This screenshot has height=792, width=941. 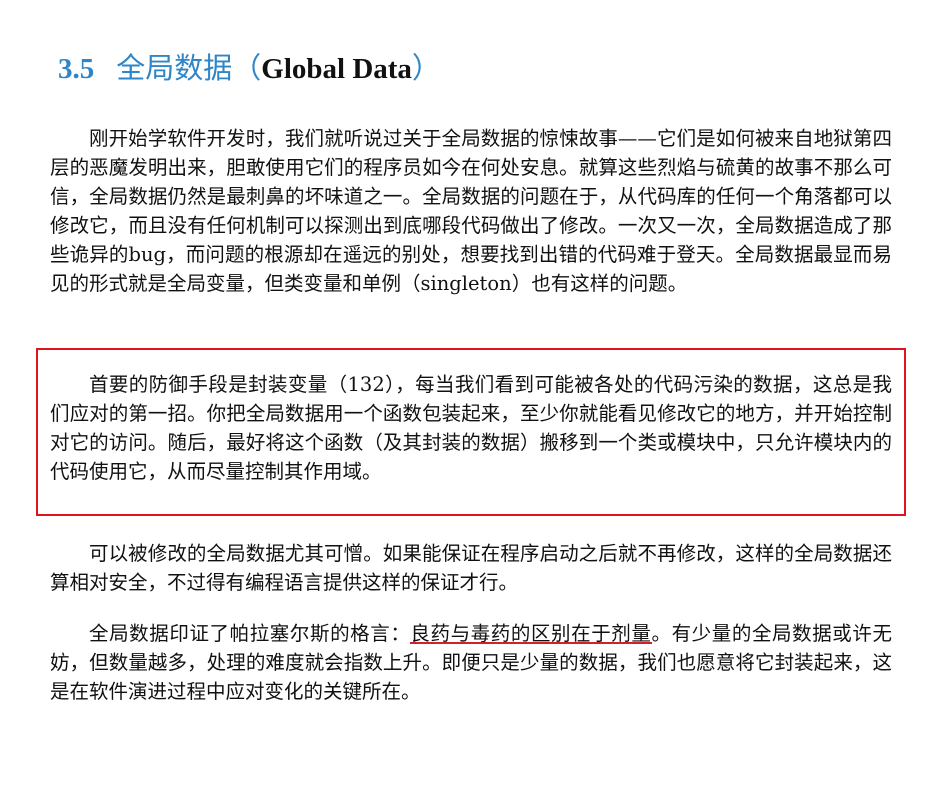 I want to click on section-heading: 3.5 全局数据（Global Data）, so click(x=249, y=68).